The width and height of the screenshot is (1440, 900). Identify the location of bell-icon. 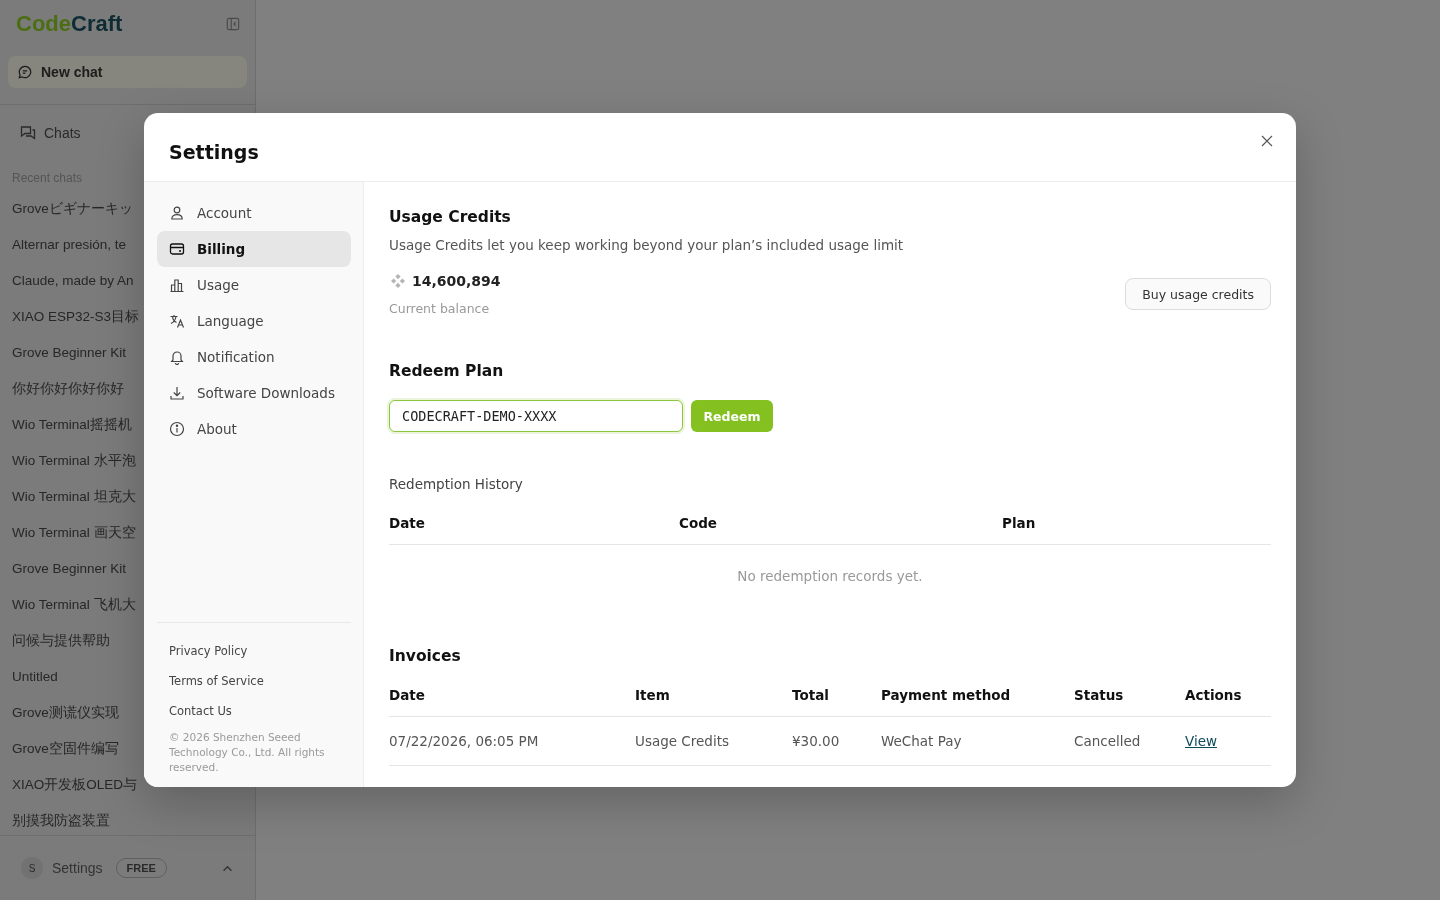
(177, 357).